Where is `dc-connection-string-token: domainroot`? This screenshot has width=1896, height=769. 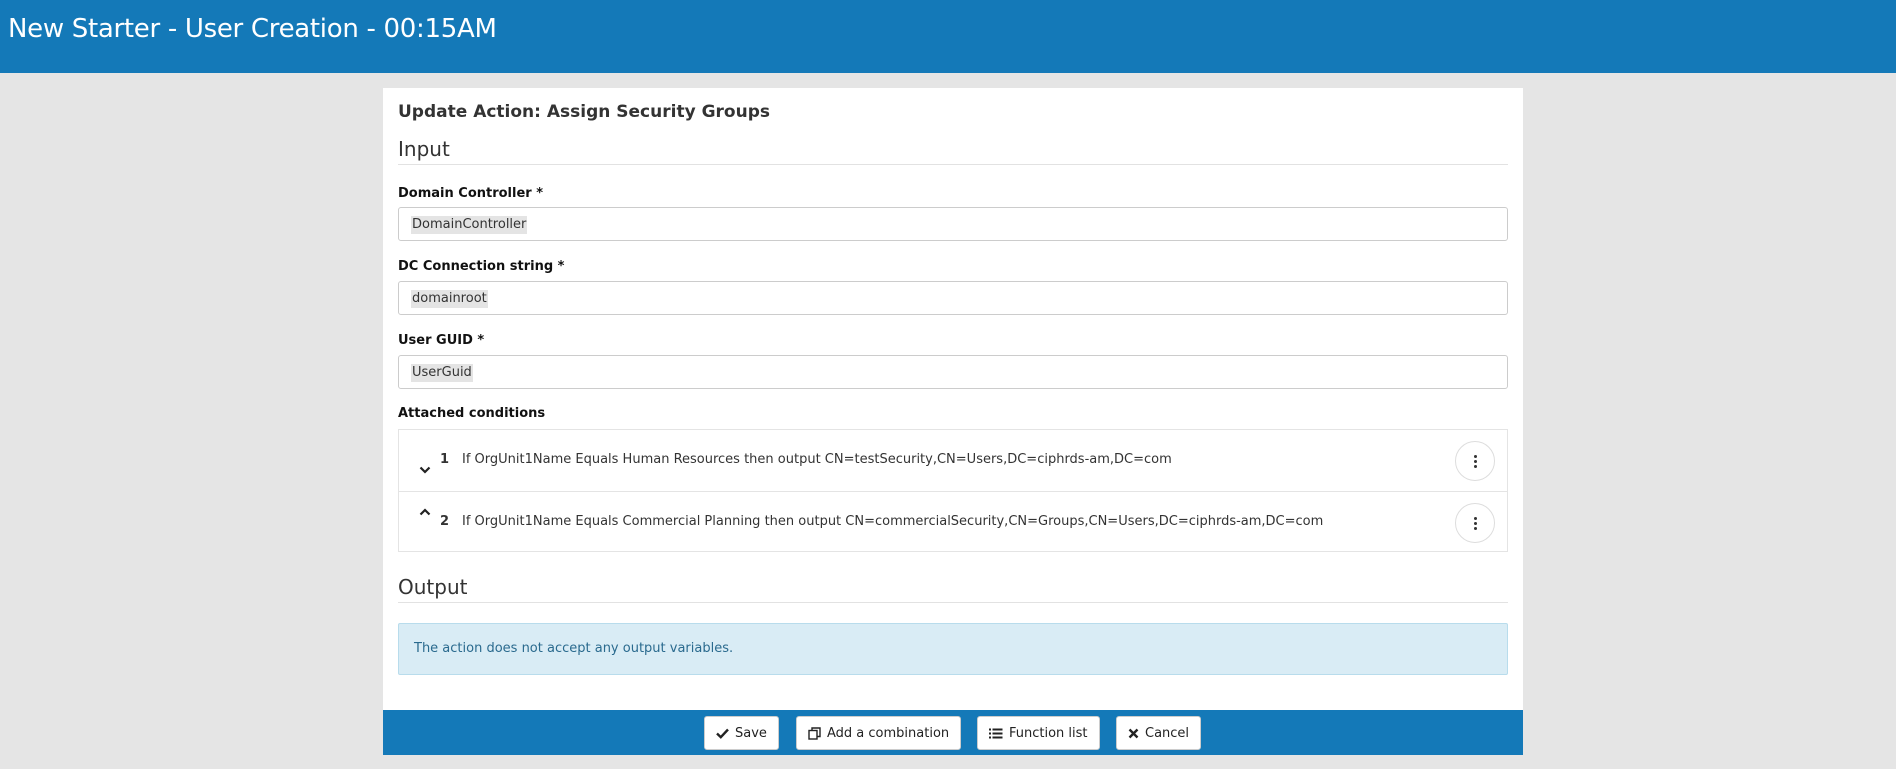 dc-connection-string-token: domainroot is located at coordinates (449, 299).